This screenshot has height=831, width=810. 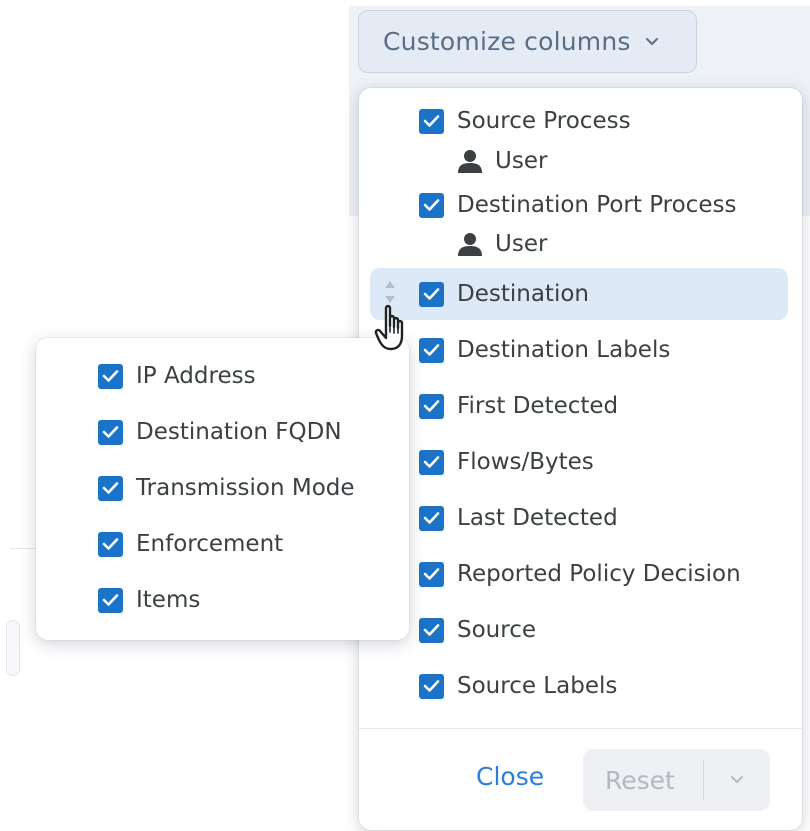 I want to click on menu-item-source: Source, so click(x=477, y=630).